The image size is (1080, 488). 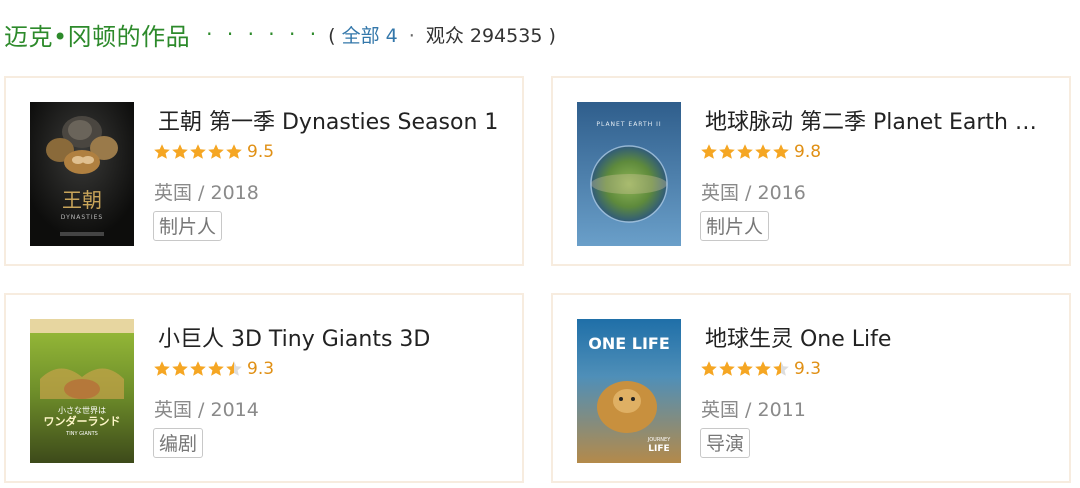 What do you see at coordinates (332, 120) in the screenshot?
I see `work-title: 王朝 第一季 Dynasties Season 1` at bounding box center [332, 120].